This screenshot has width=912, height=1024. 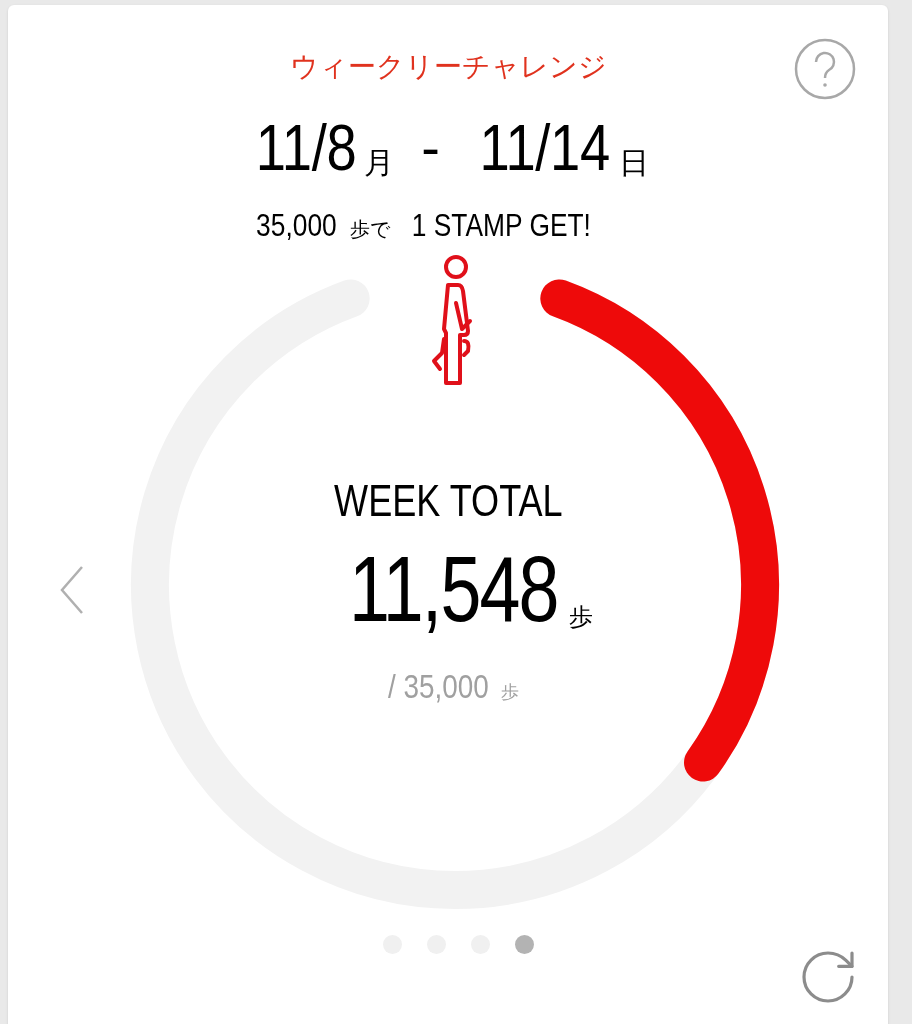 What do you see at coordinates (370, 229) in the screenshot?
I see `goal-unit: 歩で` at bounding box center [370, 229].